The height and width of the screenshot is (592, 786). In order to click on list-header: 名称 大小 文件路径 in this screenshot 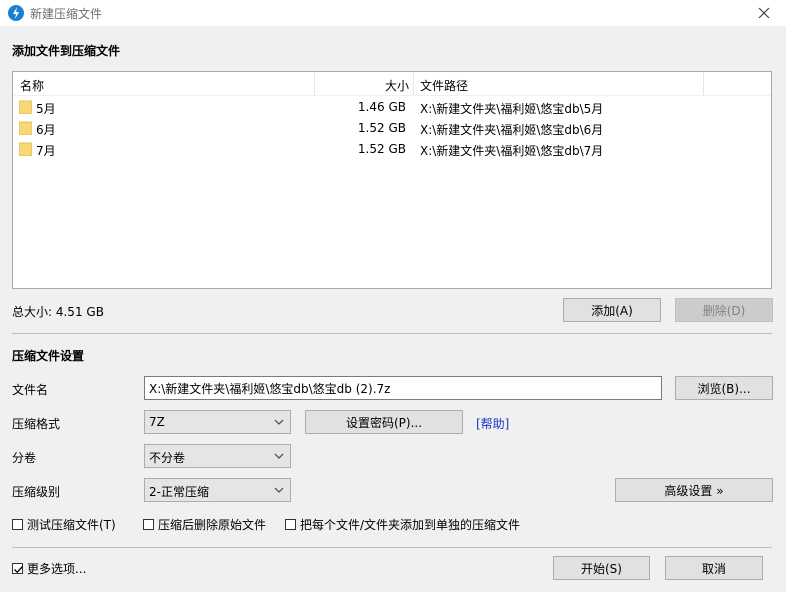, I will do `click(392, 84)`.